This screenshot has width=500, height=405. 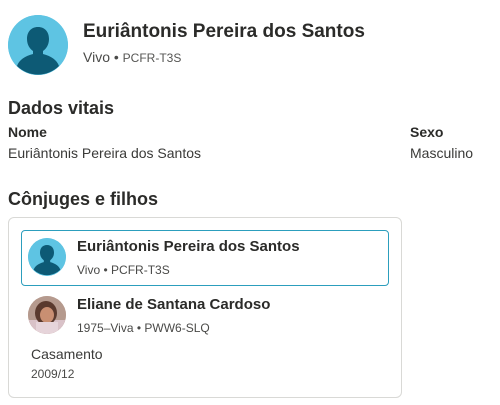 I want to click on family-section-title: Cônjuges e filhos, so click(x=83, y=199).